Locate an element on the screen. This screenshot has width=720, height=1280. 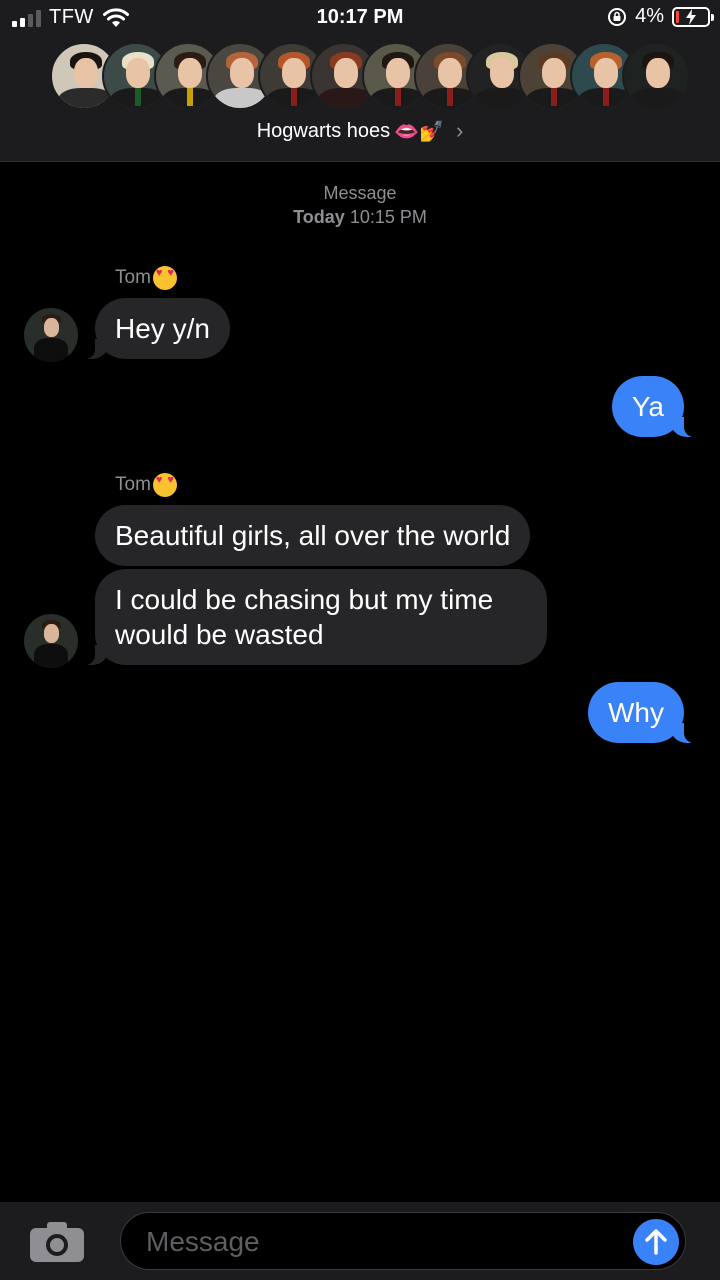
status-bar: TFW 10:17 PM 4% is located at coordinates (360, 18).